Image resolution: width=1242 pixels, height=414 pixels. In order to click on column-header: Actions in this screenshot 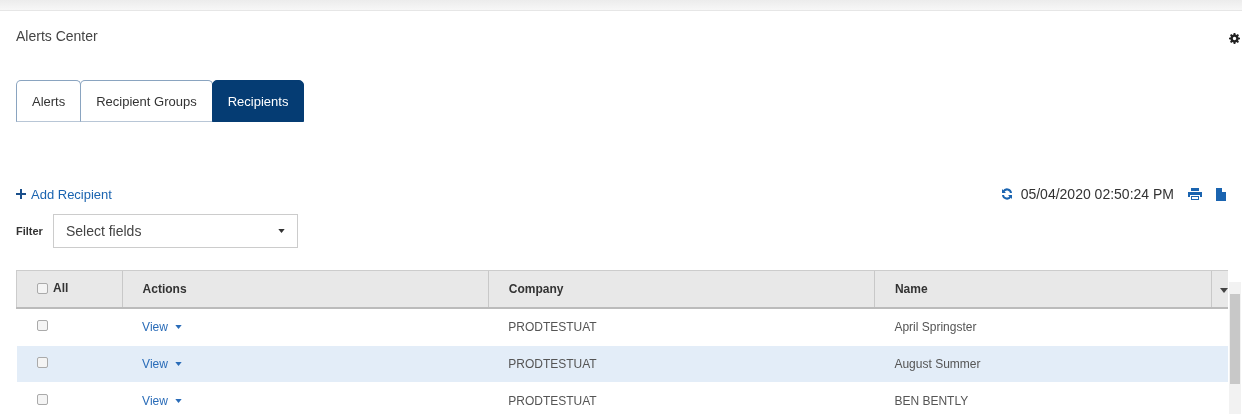, I will do `click(305, 289)`.